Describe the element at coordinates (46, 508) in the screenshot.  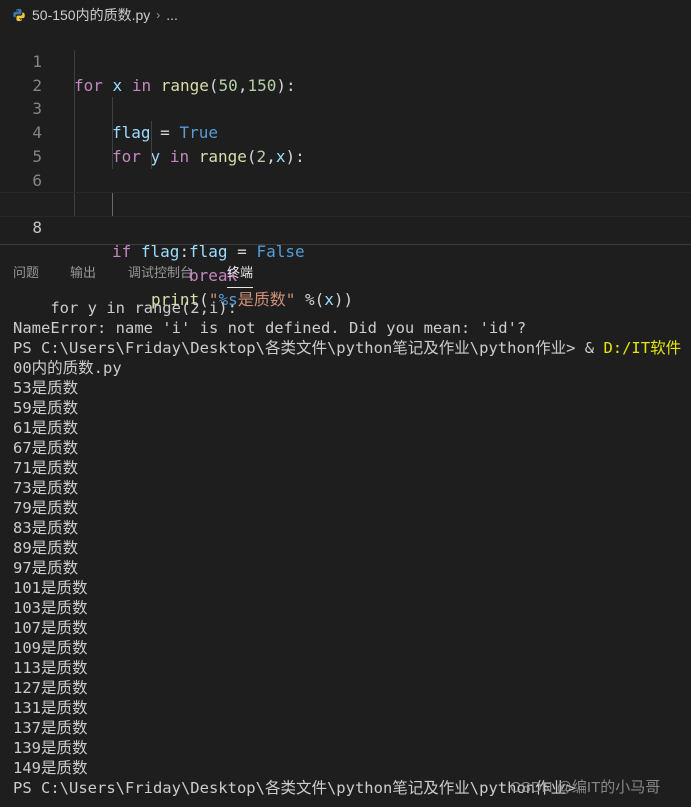
I see `terminal-line: 79是质数` at that location.